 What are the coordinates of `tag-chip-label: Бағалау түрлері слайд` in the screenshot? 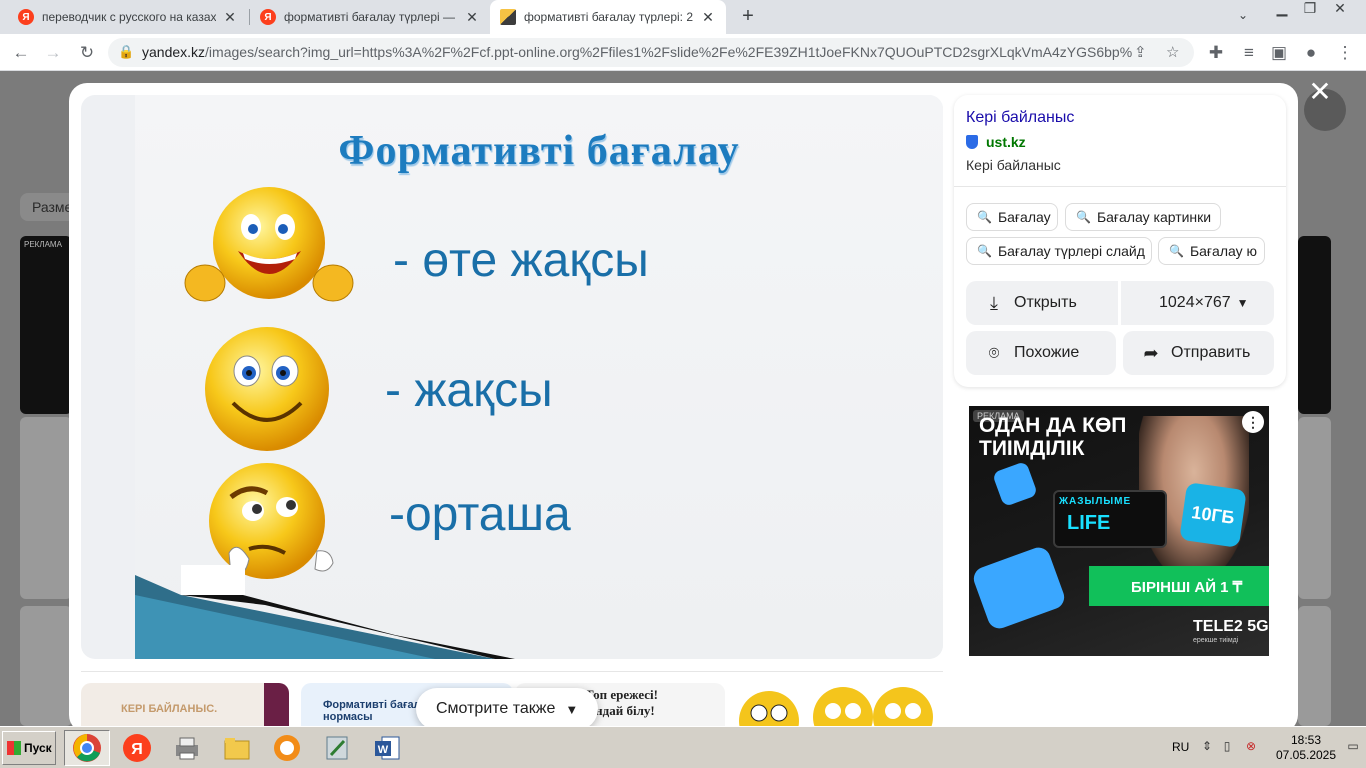 It's located at (1071, 251).